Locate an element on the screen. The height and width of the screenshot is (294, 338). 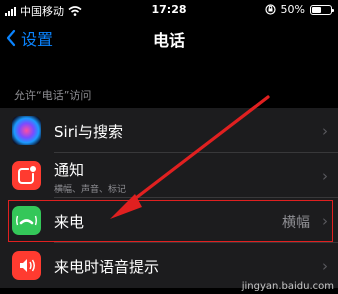
watermark: jingyan.baidu.com is located at coordinates (287, 286).